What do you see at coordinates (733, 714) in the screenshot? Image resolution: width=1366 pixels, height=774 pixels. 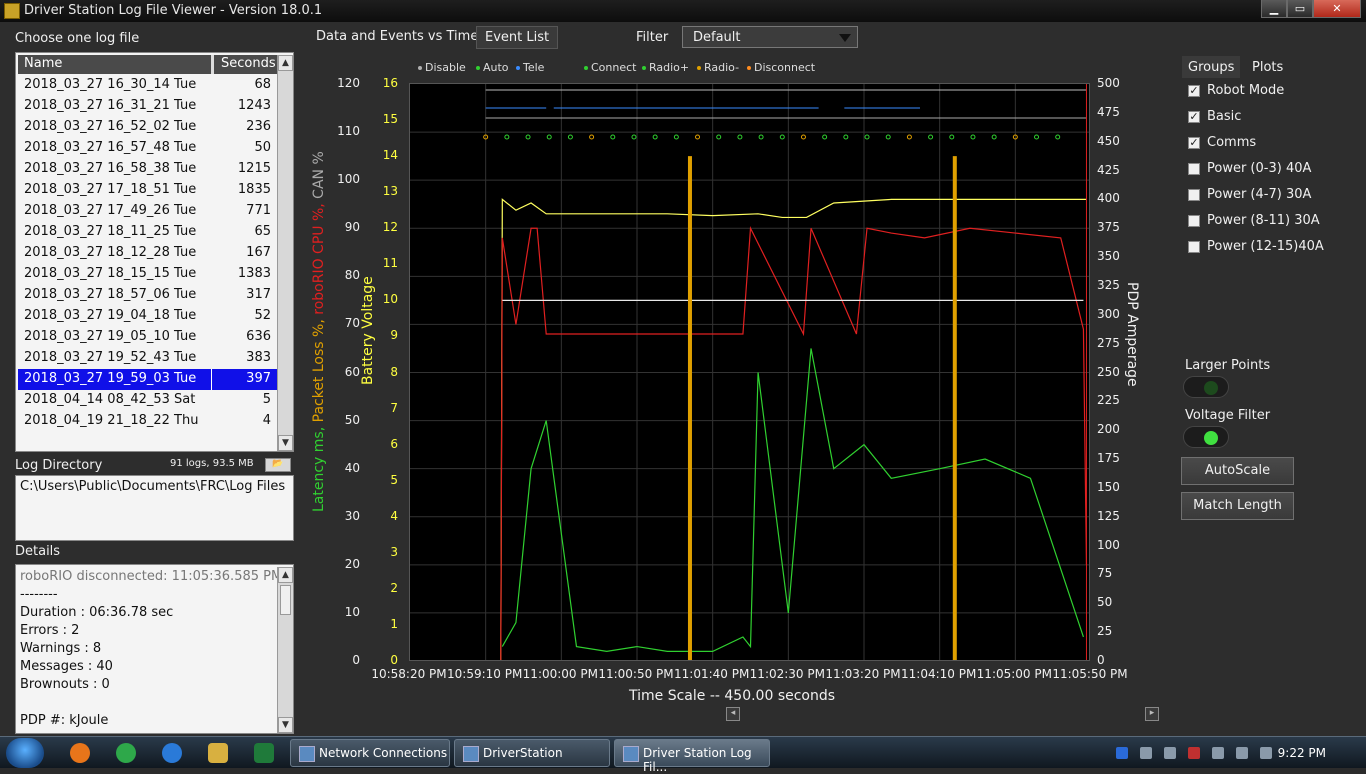 I see `x-scroll-left-icon: ◂` at bounding box center [733, 714].